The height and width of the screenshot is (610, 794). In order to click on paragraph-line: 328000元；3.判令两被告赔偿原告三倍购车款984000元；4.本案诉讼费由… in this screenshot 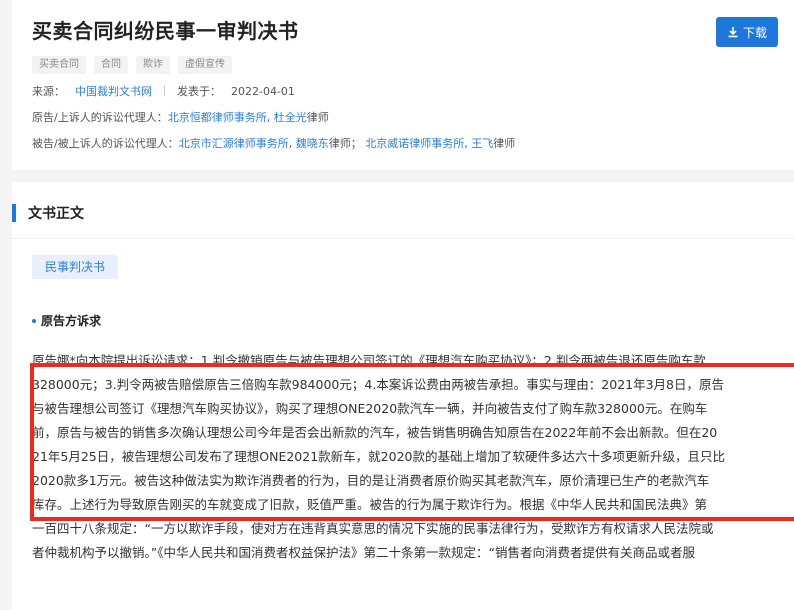, I will do `click(378, 384)`.